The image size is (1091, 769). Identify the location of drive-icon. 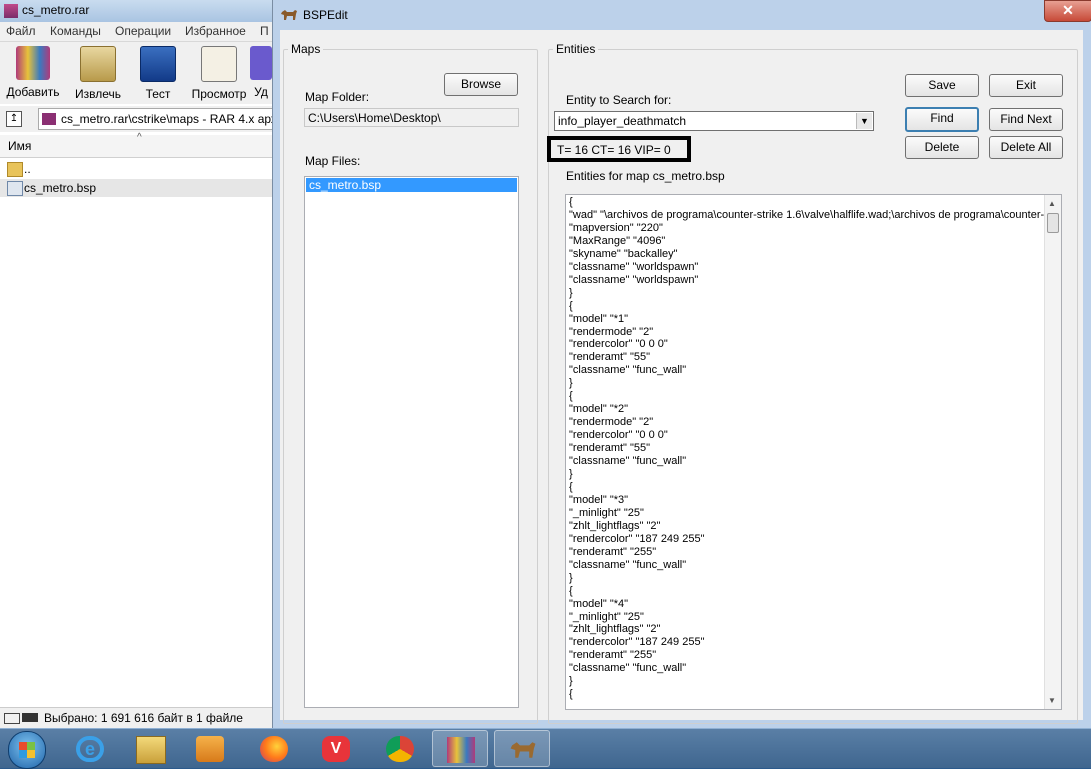
(12, 718).